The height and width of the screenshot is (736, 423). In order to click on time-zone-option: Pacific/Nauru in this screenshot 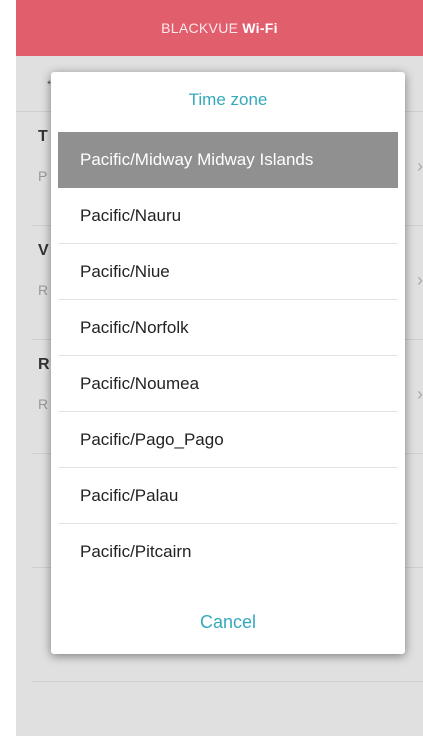, I will do `click(228, 216)`.